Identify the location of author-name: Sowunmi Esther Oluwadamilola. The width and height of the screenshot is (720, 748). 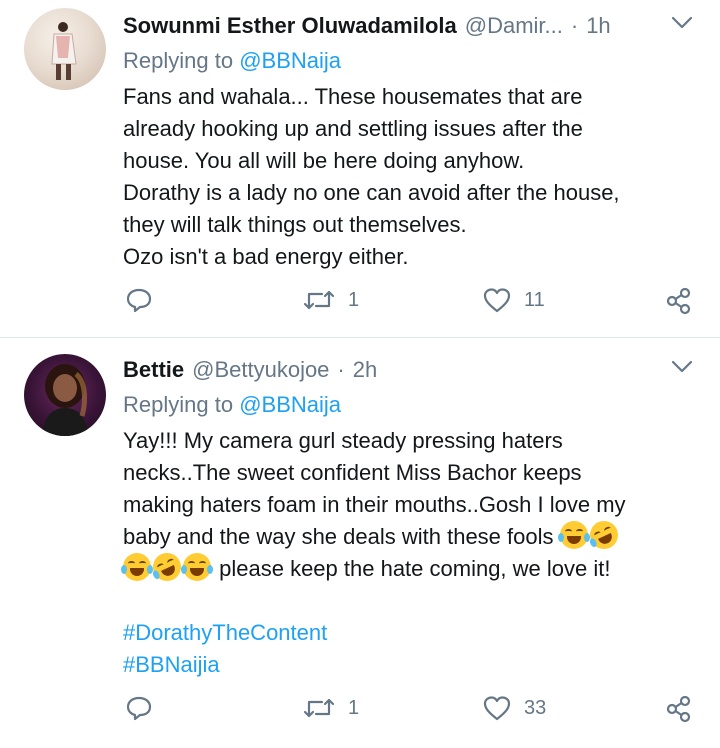
(290, 26).